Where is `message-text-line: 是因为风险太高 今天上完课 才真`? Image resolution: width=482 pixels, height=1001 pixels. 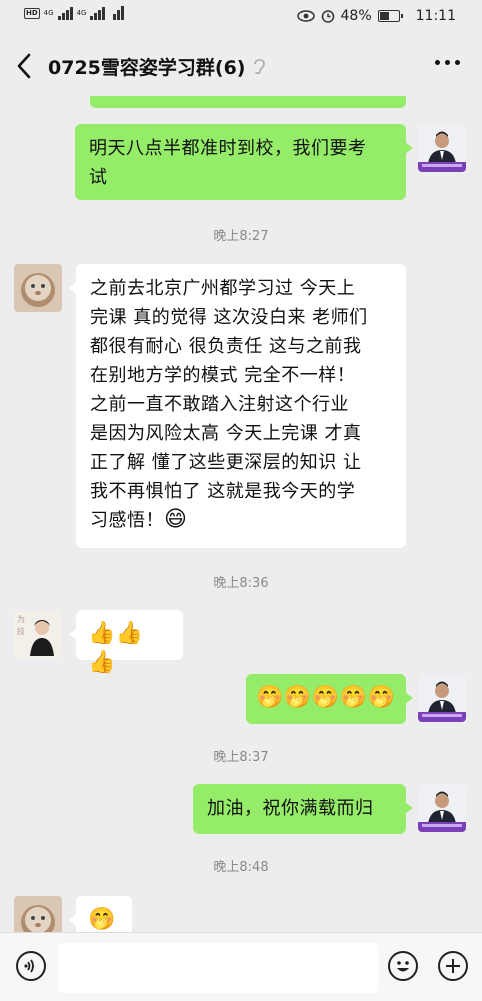 message-text-line: 是因为风险太高 今天上完课 才真 is located at coordinates (226, 433).